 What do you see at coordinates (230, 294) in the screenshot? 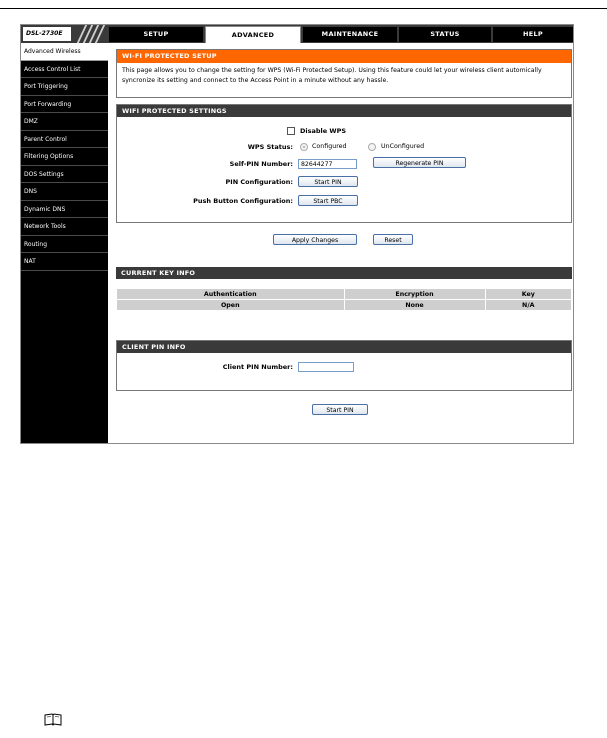
I see `authentication-header: Authentication` at bounding box center [230, 294].